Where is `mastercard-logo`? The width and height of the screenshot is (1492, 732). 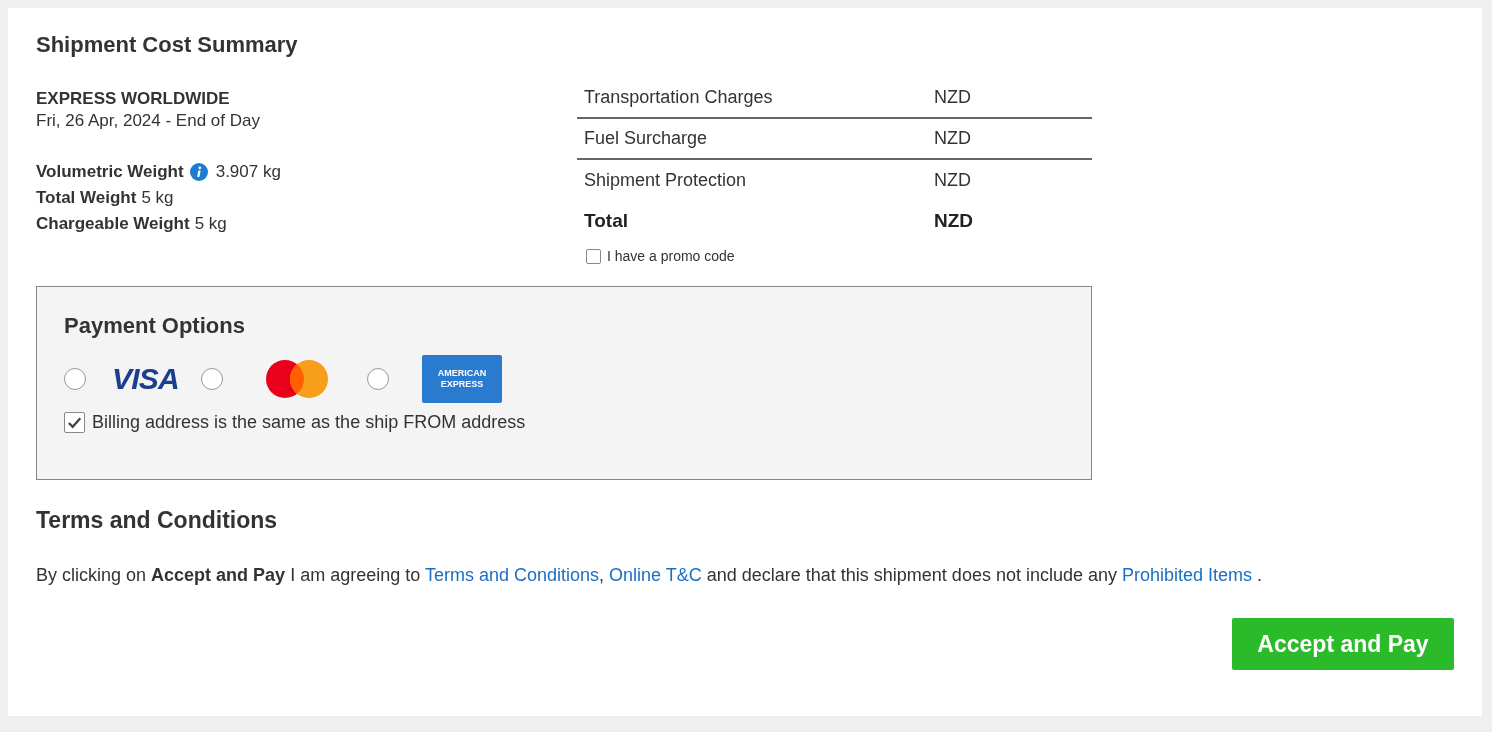 mastercard-logo is located at coordinates (297, 379).